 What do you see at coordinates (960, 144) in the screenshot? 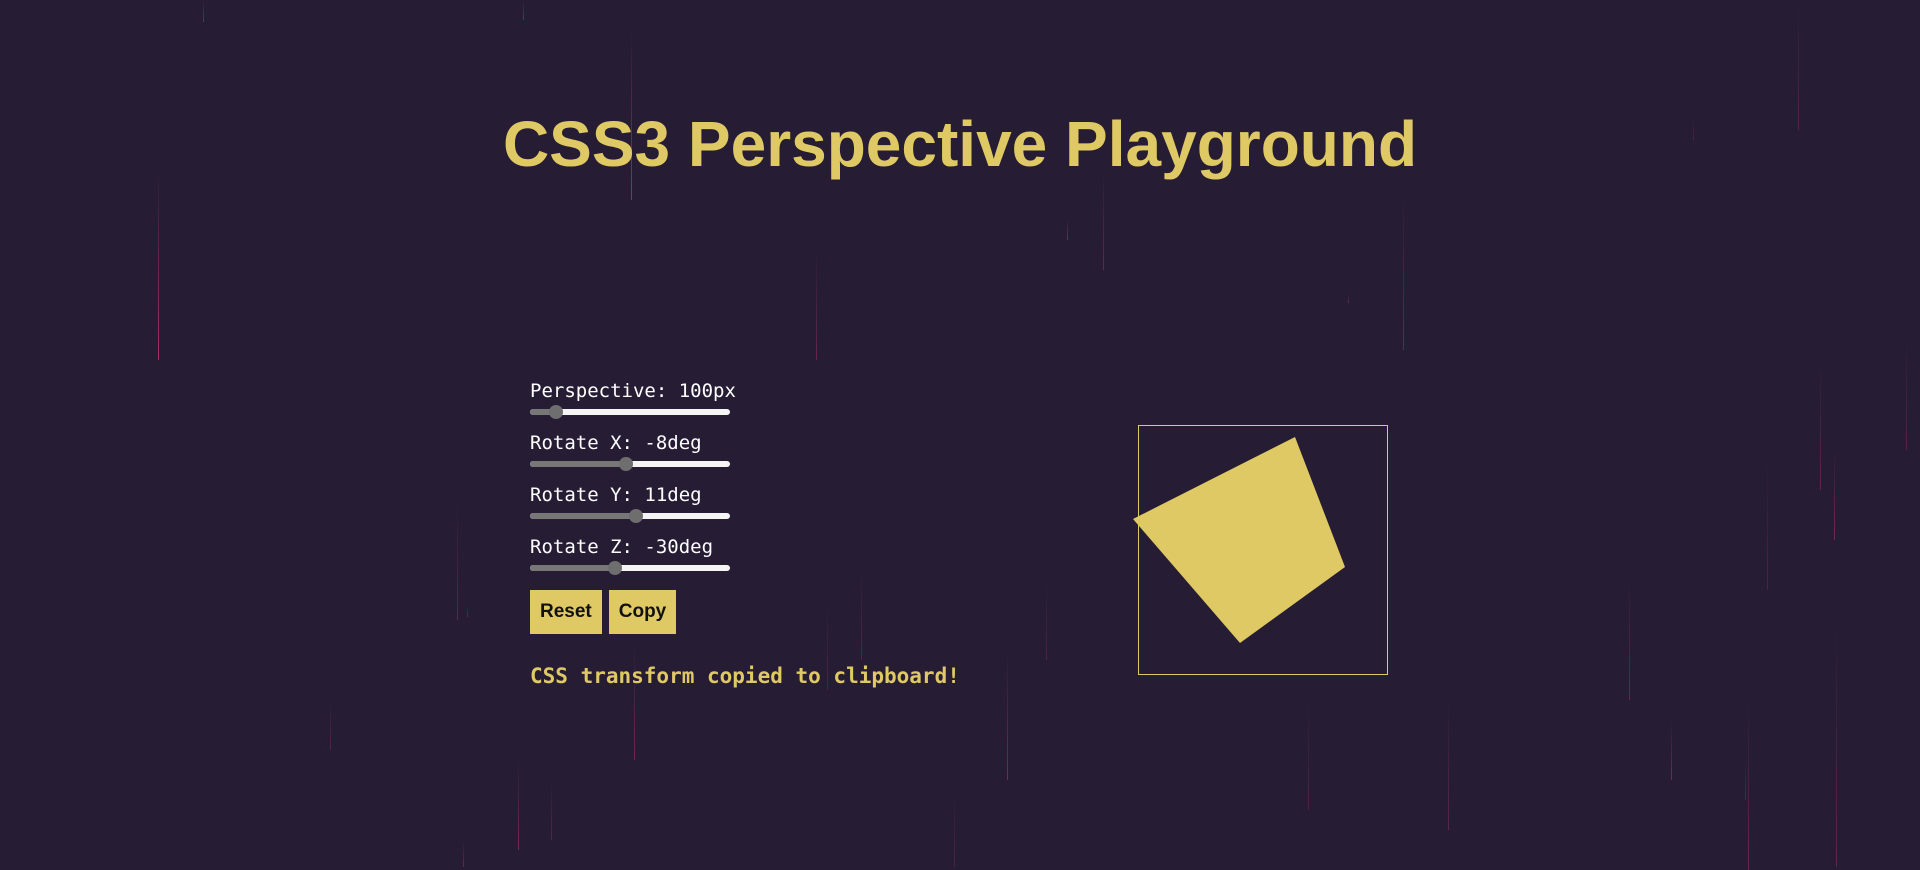
I see `page-title: CSS3 Perspective Playground` at bounding box center [960, 144].